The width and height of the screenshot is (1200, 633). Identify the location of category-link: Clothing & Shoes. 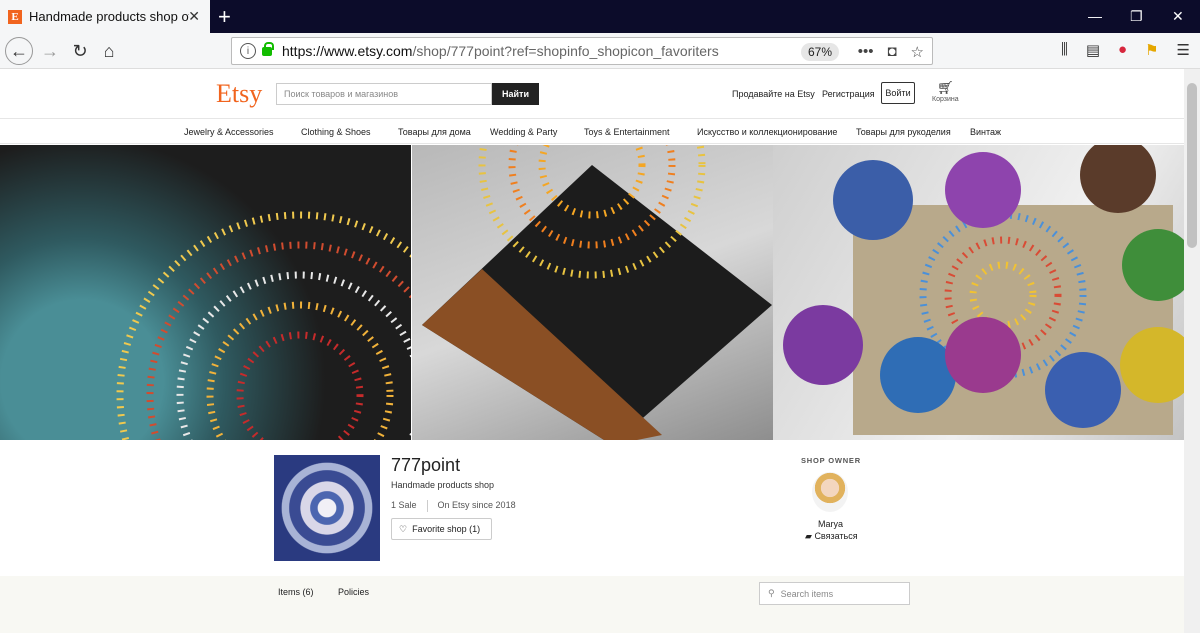
(336, 132).